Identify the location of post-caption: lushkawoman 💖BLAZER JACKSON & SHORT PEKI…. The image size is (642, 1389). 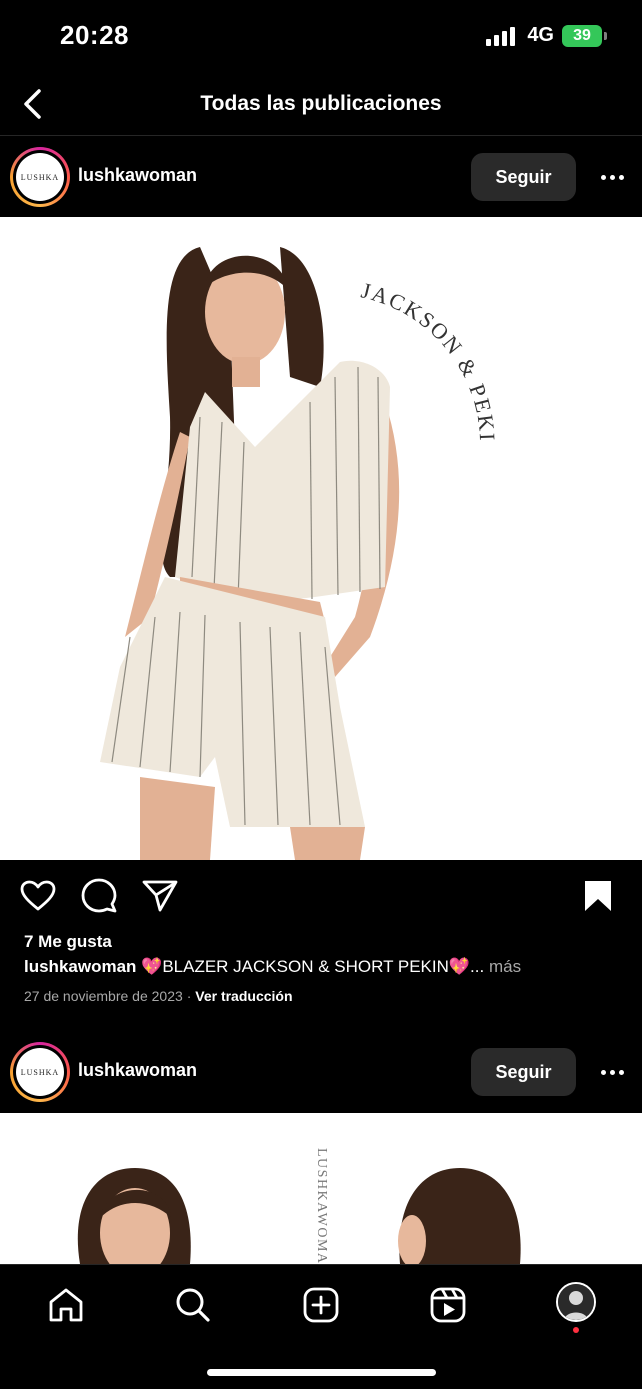
(272, 967).